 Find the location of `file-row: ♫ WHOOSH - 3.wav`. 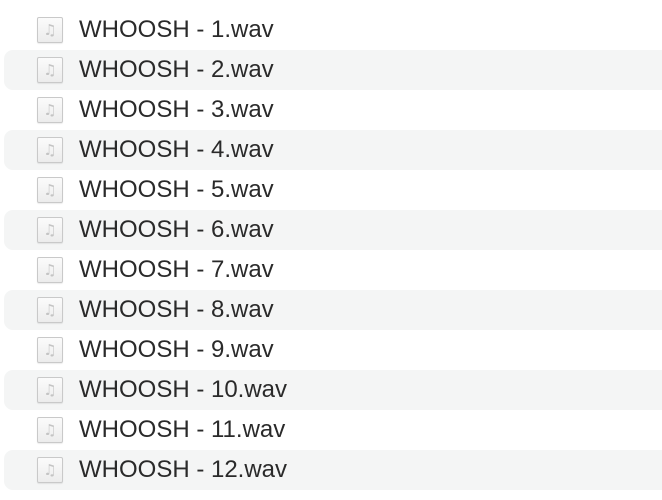

file-row: ♫ WHOOSH - 3.wav is located at coordinates (333, 110).